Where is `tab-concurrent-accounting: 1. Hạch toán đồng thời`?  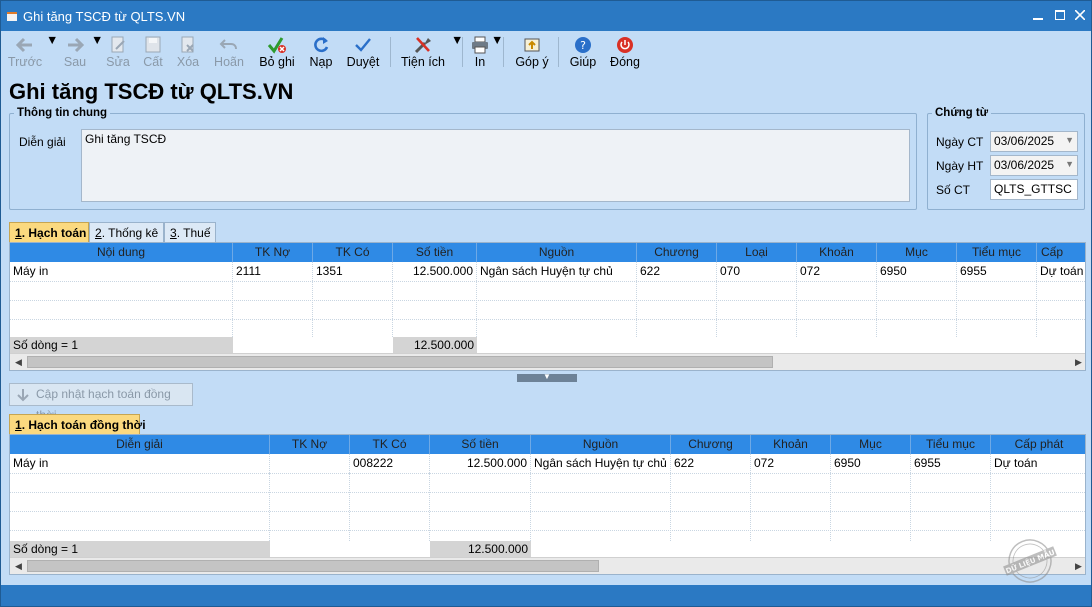 tab-concurrent-accounting: 1. Hạch toán đồng thời is located at coordinates (77, 424).